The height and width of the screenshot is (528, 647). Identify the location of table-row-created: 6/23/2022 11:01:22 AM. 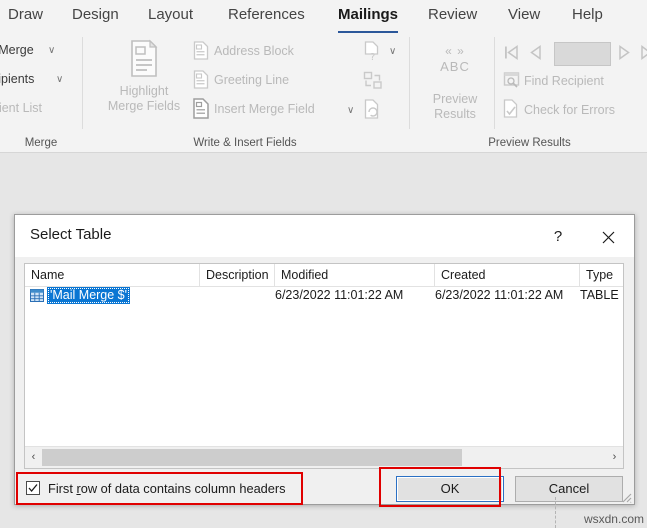
(499, 295).